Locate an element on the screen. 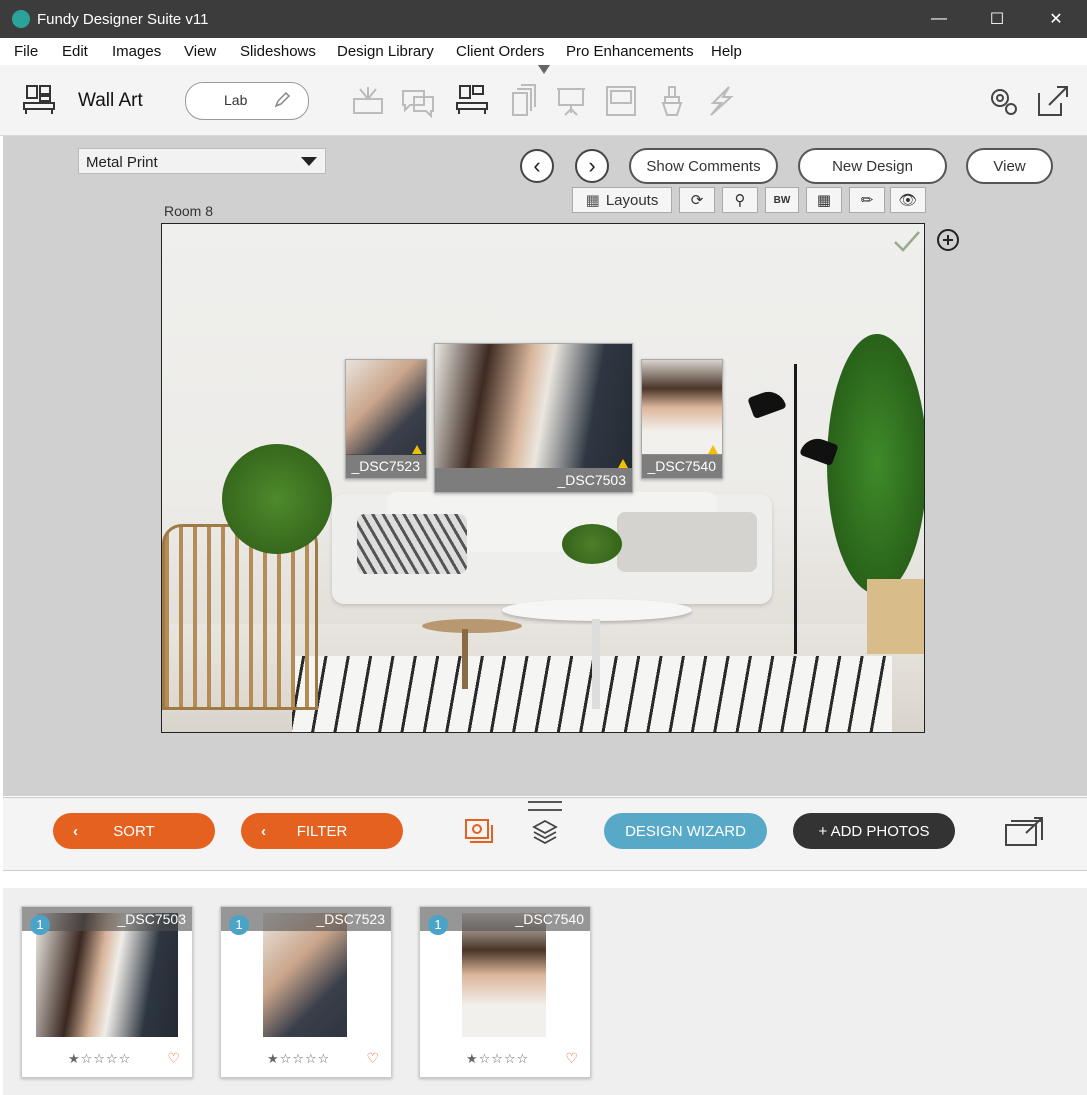 The width and height of the screenshot is (1087, 1095). pin-icon: ⚲ is located at coordinates (740, 200).